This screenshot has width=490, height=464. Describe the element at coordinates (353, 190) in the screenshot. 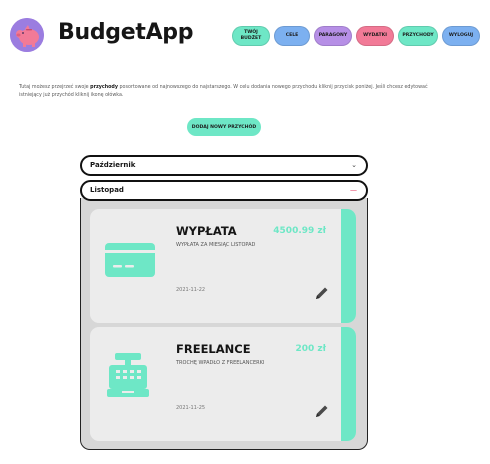

I see `collapse-icon: —` at that location.